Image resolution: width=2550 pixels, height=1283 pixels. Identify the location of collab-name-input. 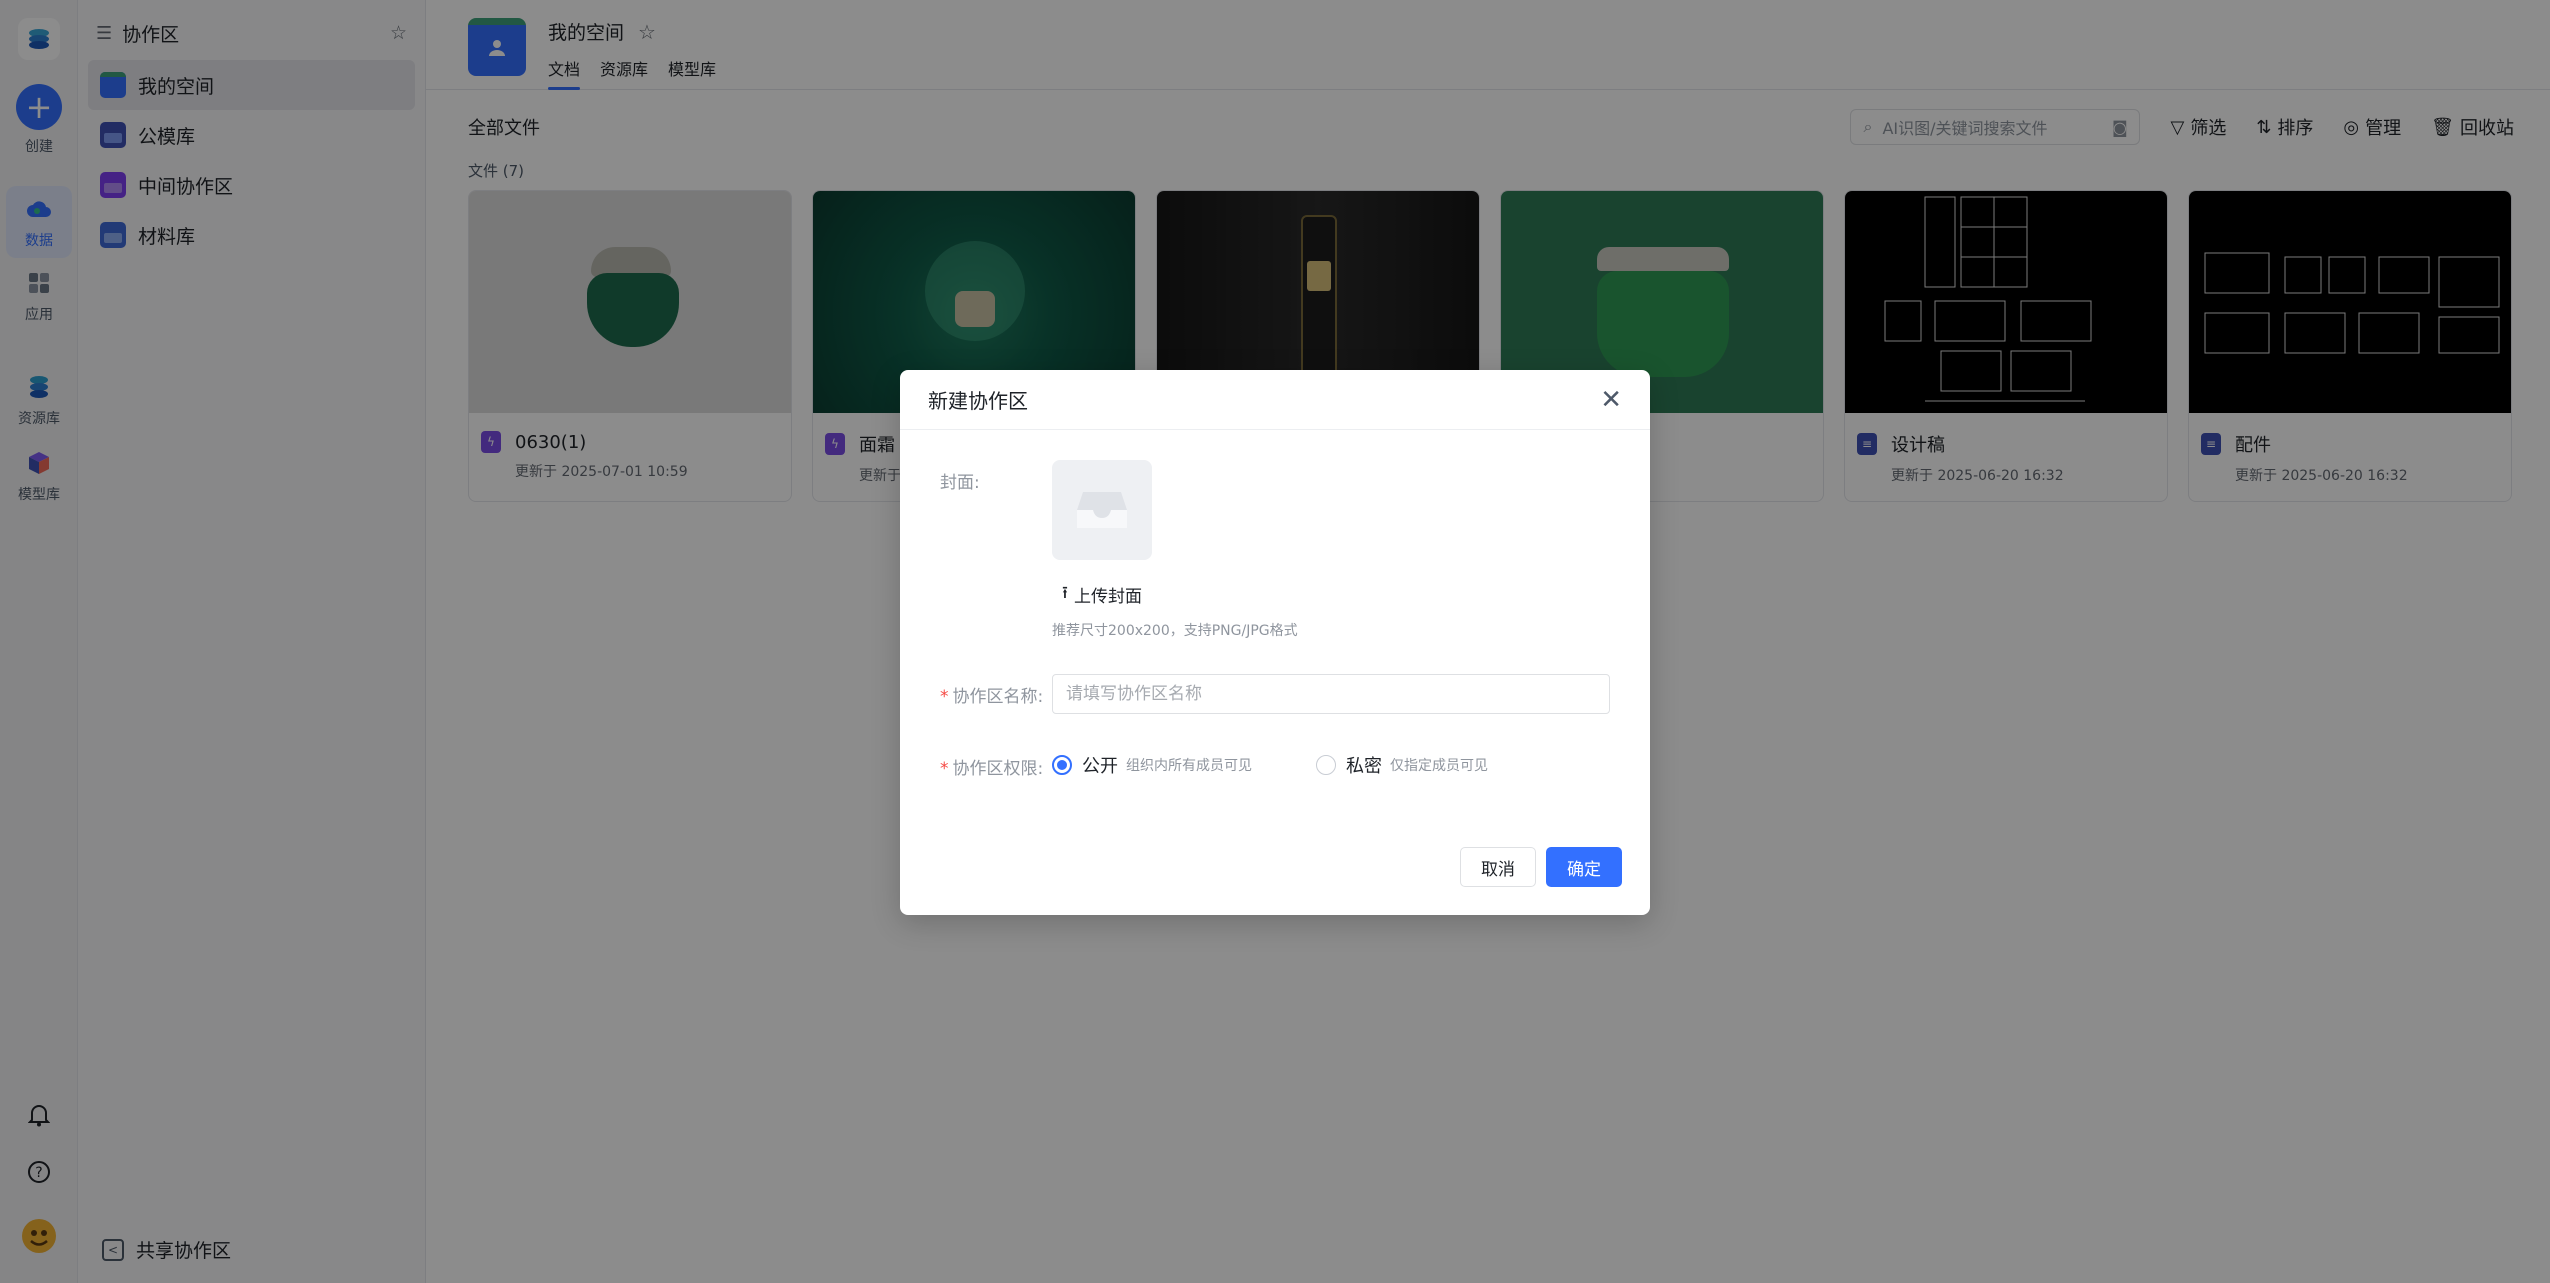
(1331, 694).